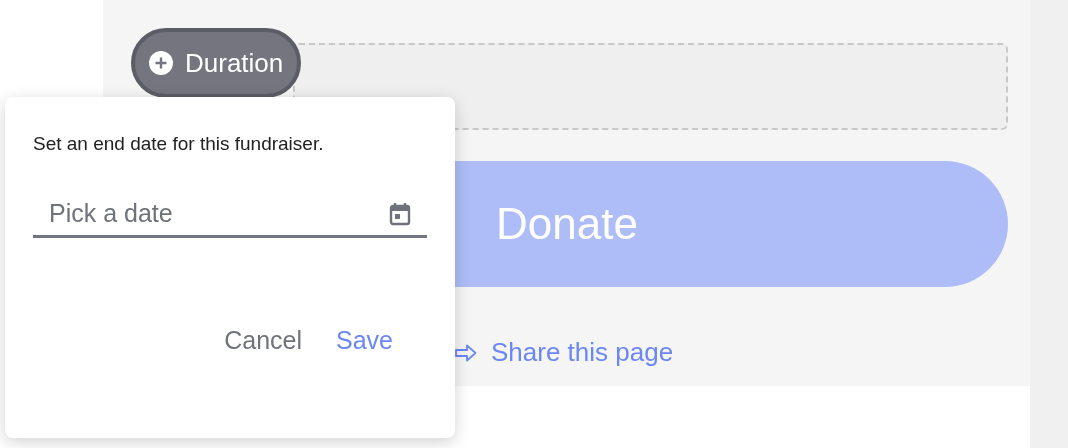 The height and width of the screenshot is (448, 1068). What do you see at coordinates (216, 63) in the screenshot?
I see `duration-chip: Duration` at bounding box center [216, 63].